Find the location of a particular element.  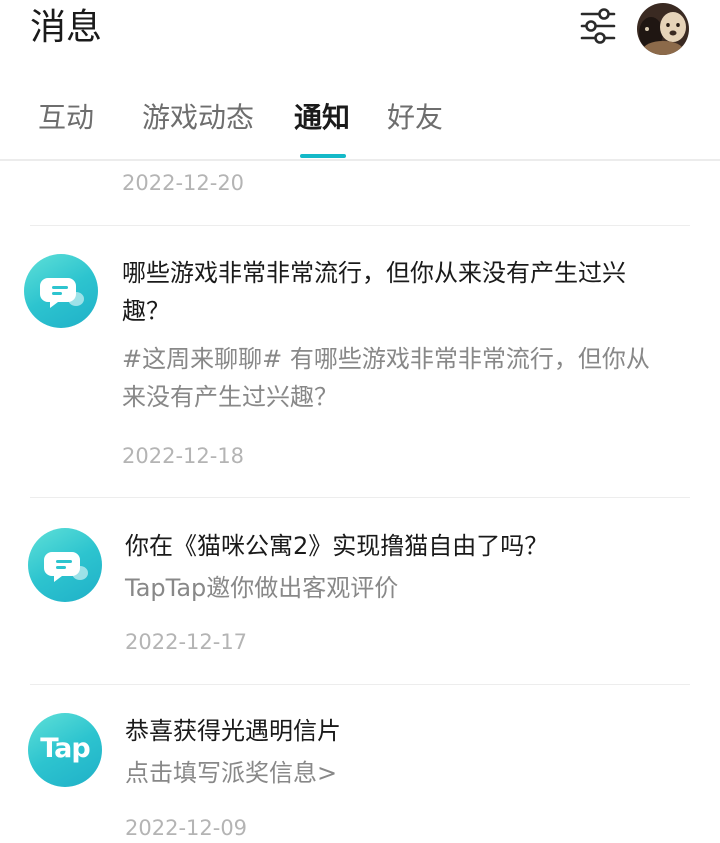

filter-button is located at coordinates (598, 26).